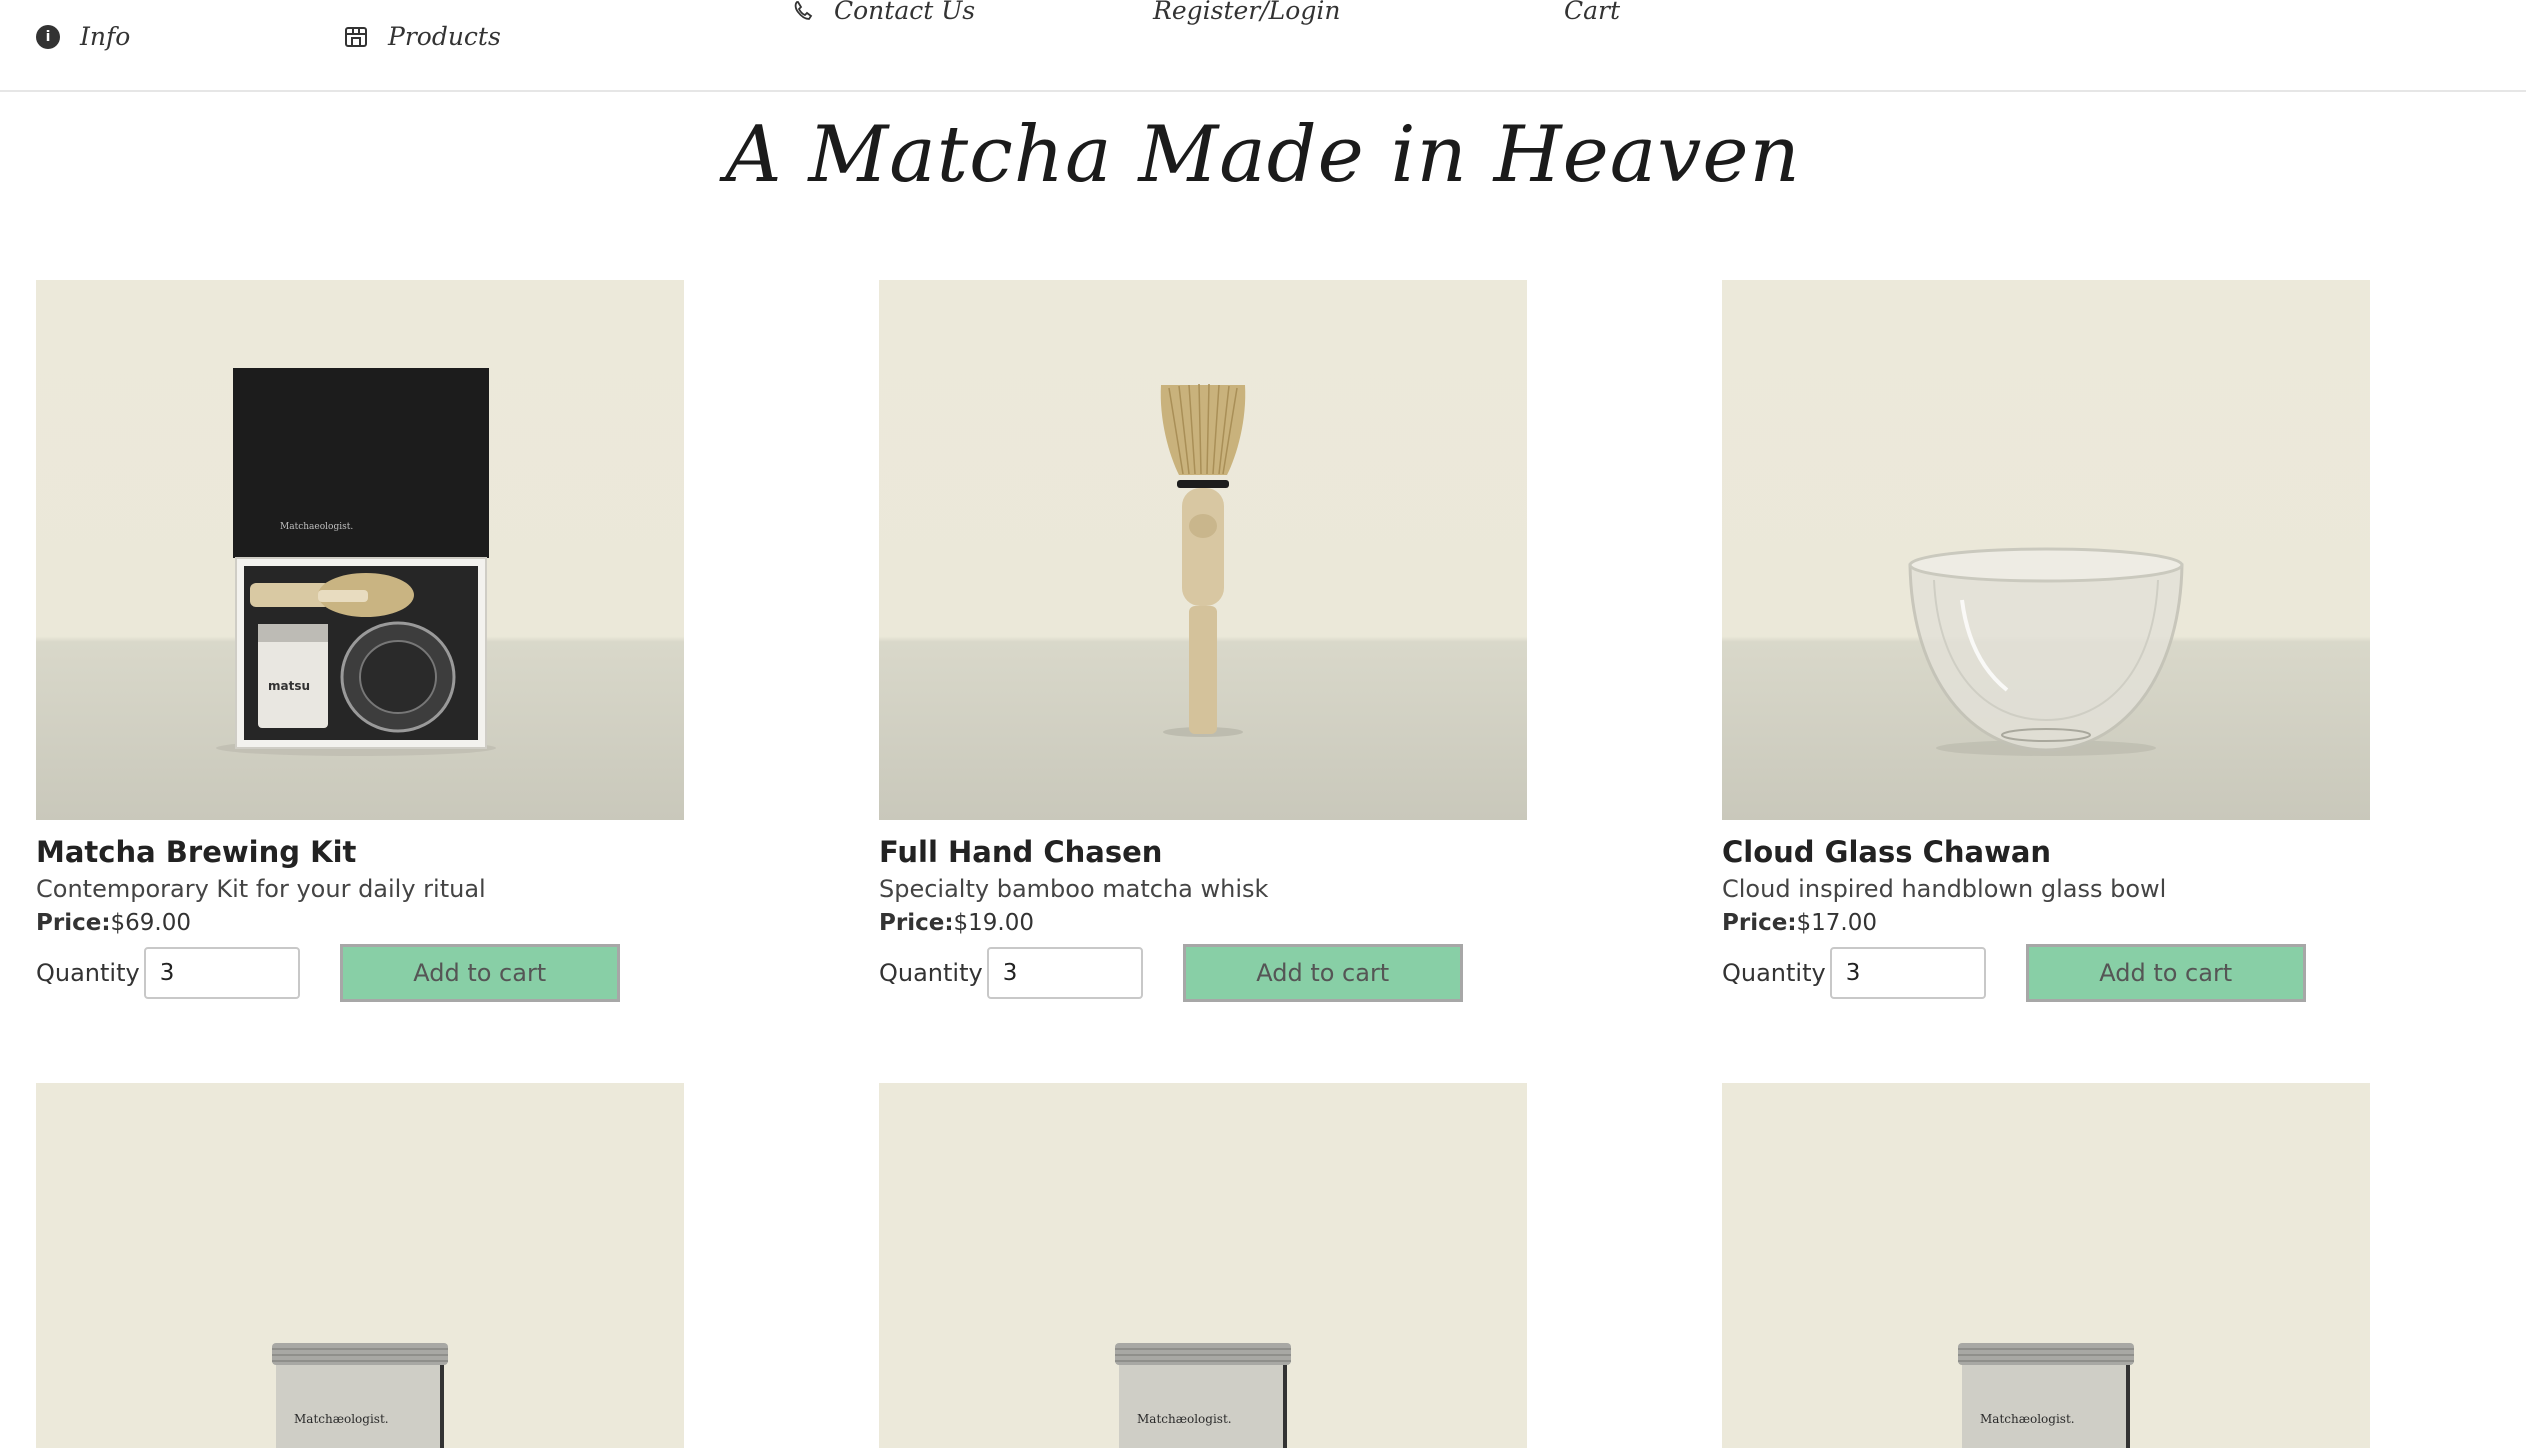  Describe the element at coordinates (356, 37) in the screenshot. I see `store-icon` at that location.